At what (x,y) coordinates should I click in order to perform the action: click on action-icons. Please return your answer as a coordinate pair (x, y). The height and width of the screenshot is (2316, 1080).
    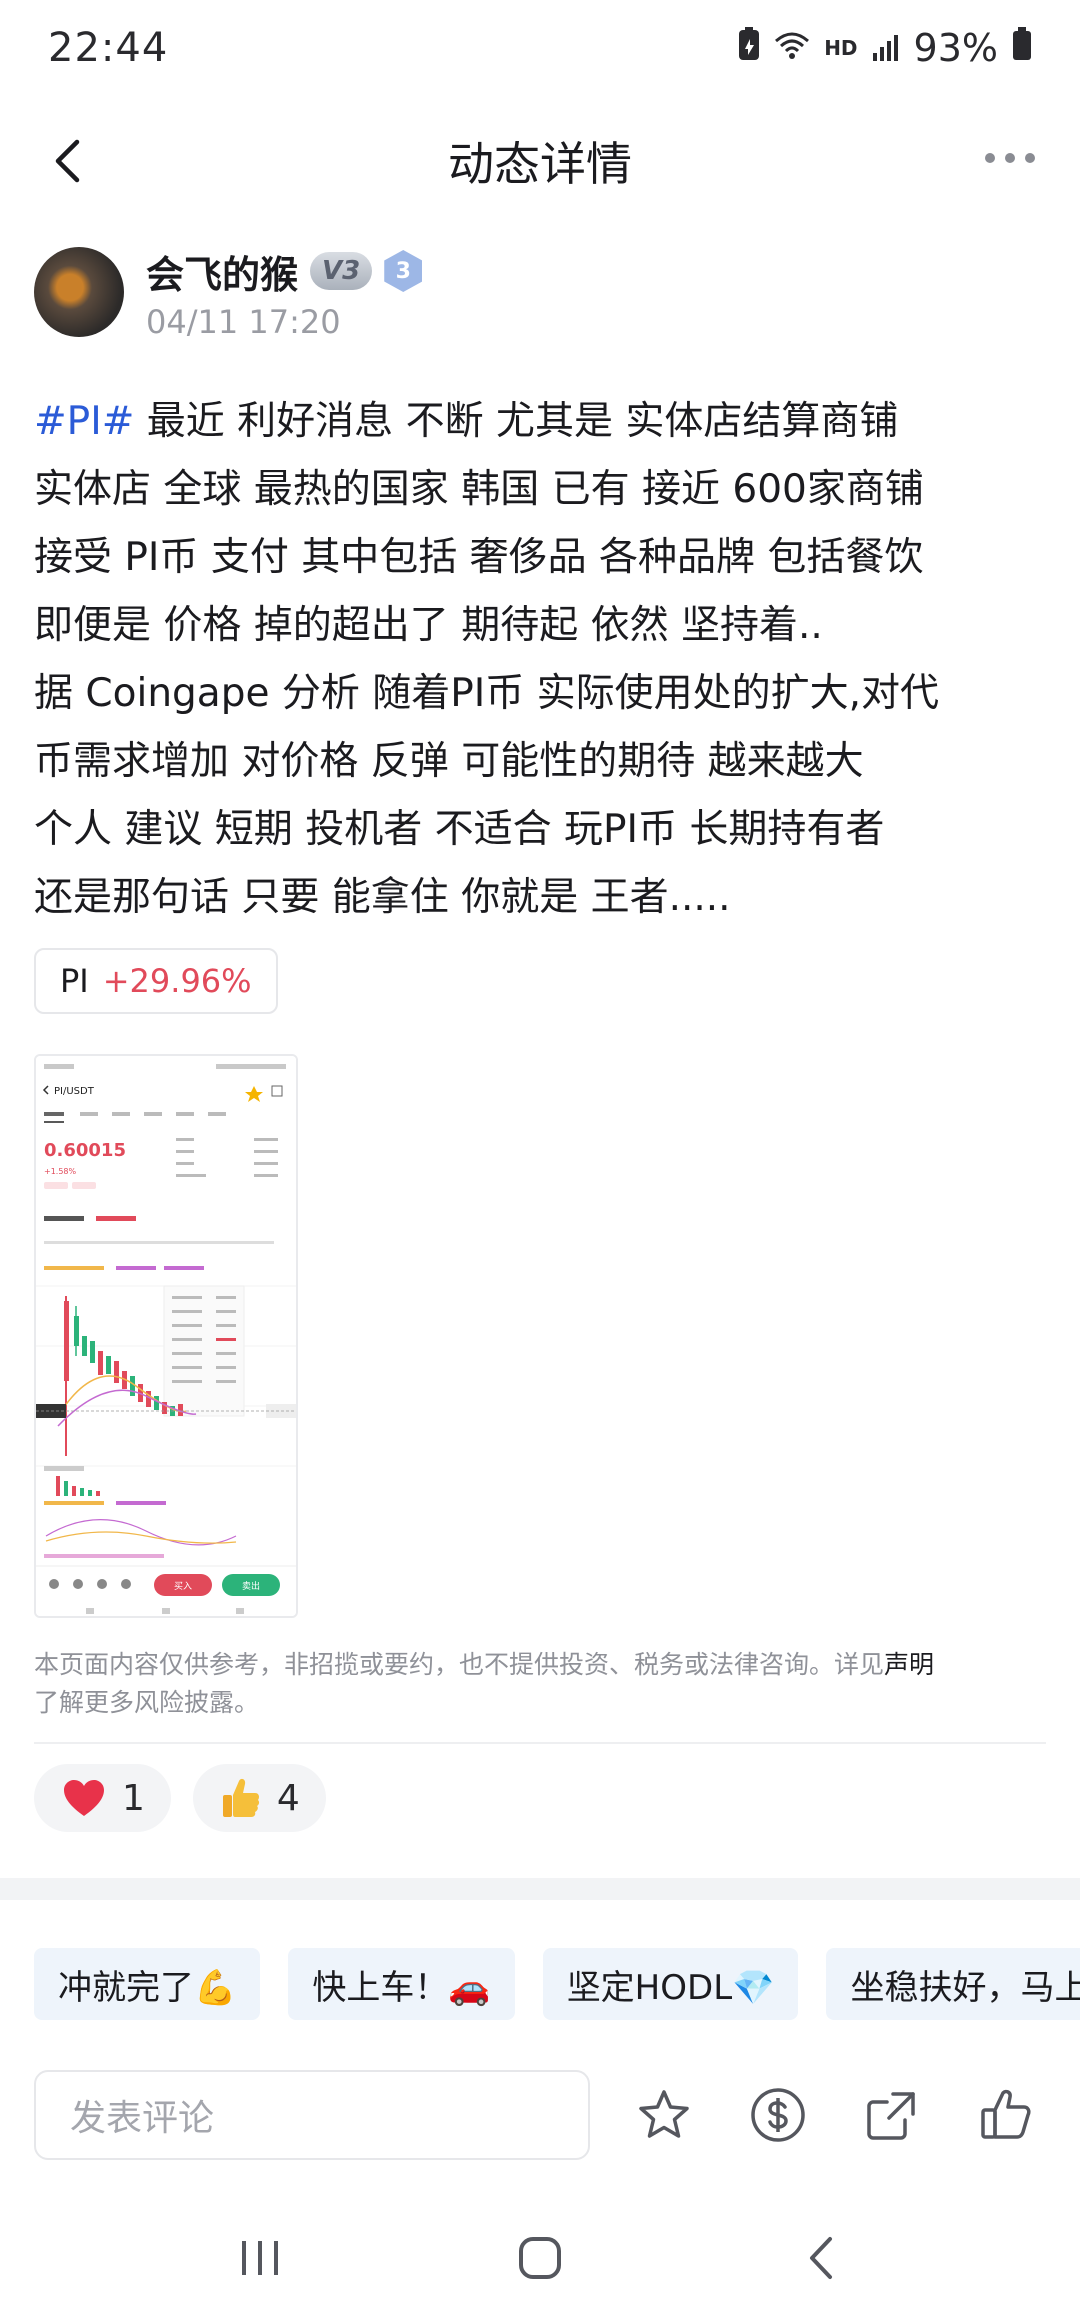
    Looking at the image, I should click on (839, 2115).